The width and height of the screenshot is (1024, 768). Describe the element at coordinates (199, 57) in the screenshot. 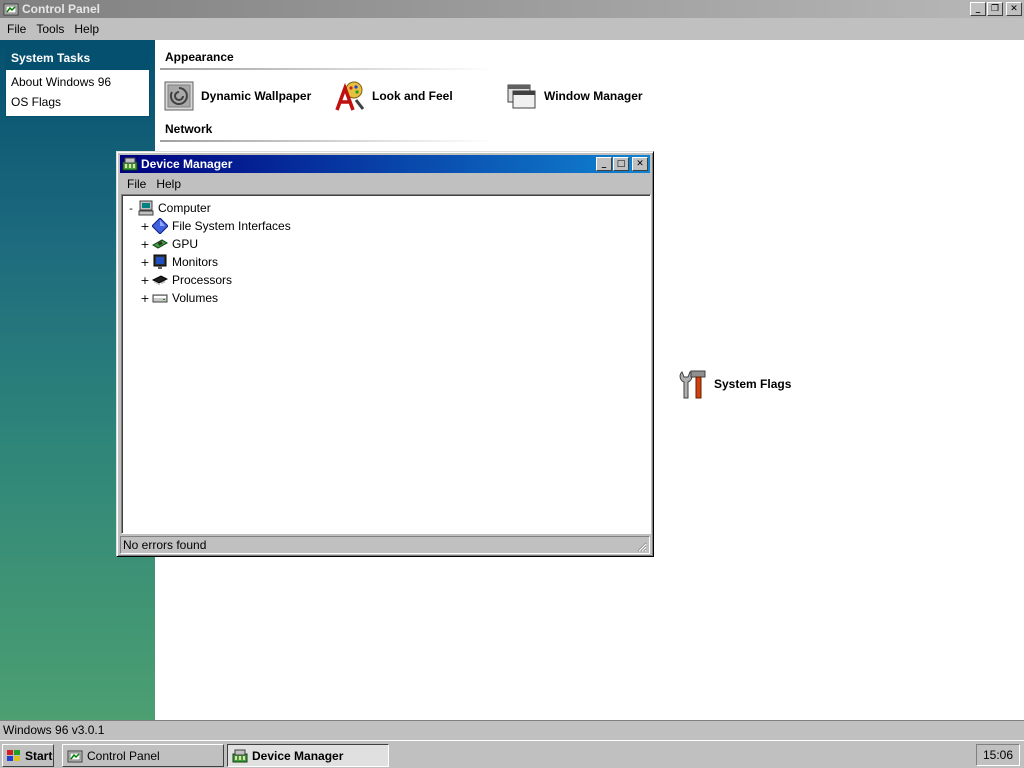

I see `appearance-heading: Appearance` at that location.